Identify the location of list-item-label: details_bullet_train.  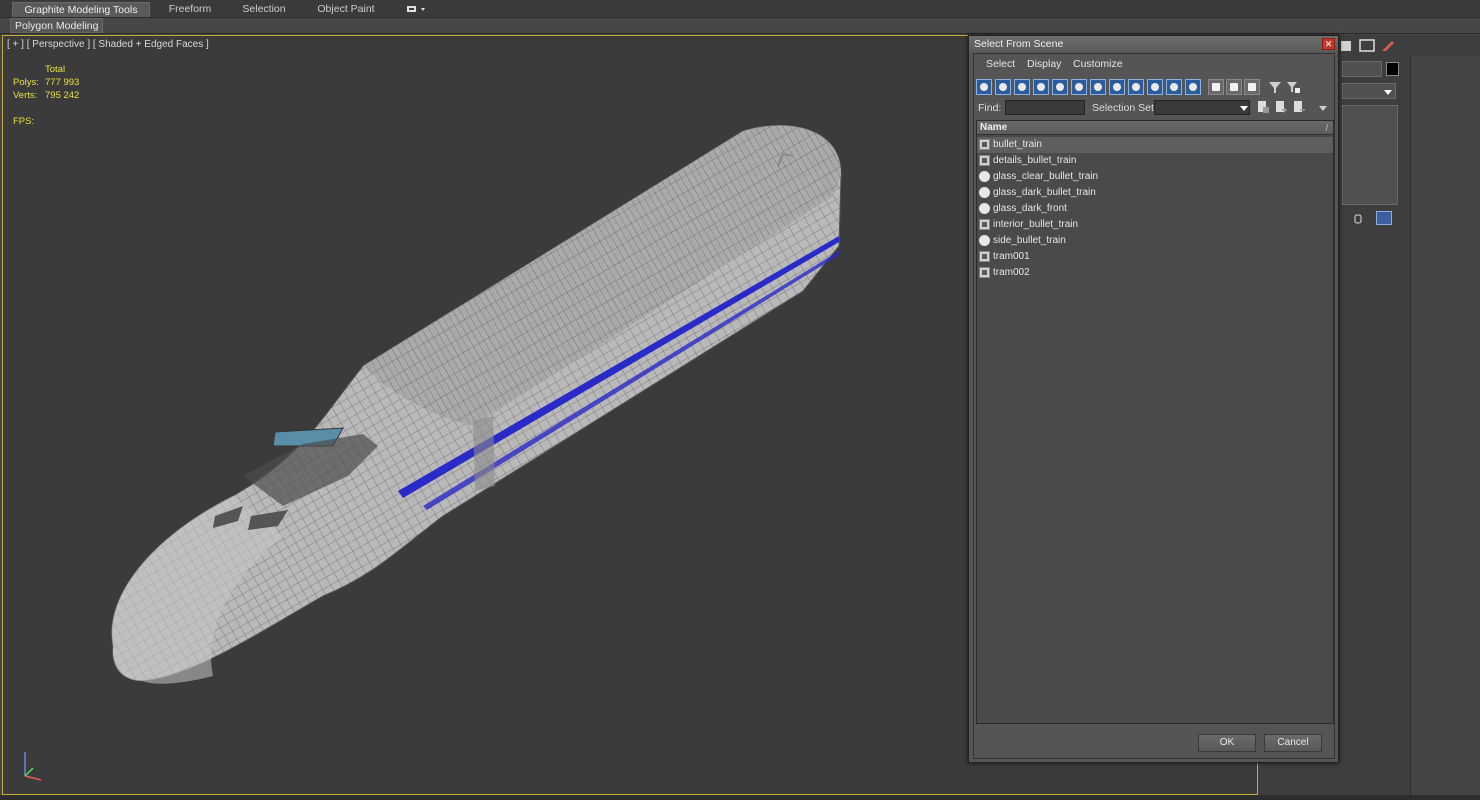
(1035, 160).